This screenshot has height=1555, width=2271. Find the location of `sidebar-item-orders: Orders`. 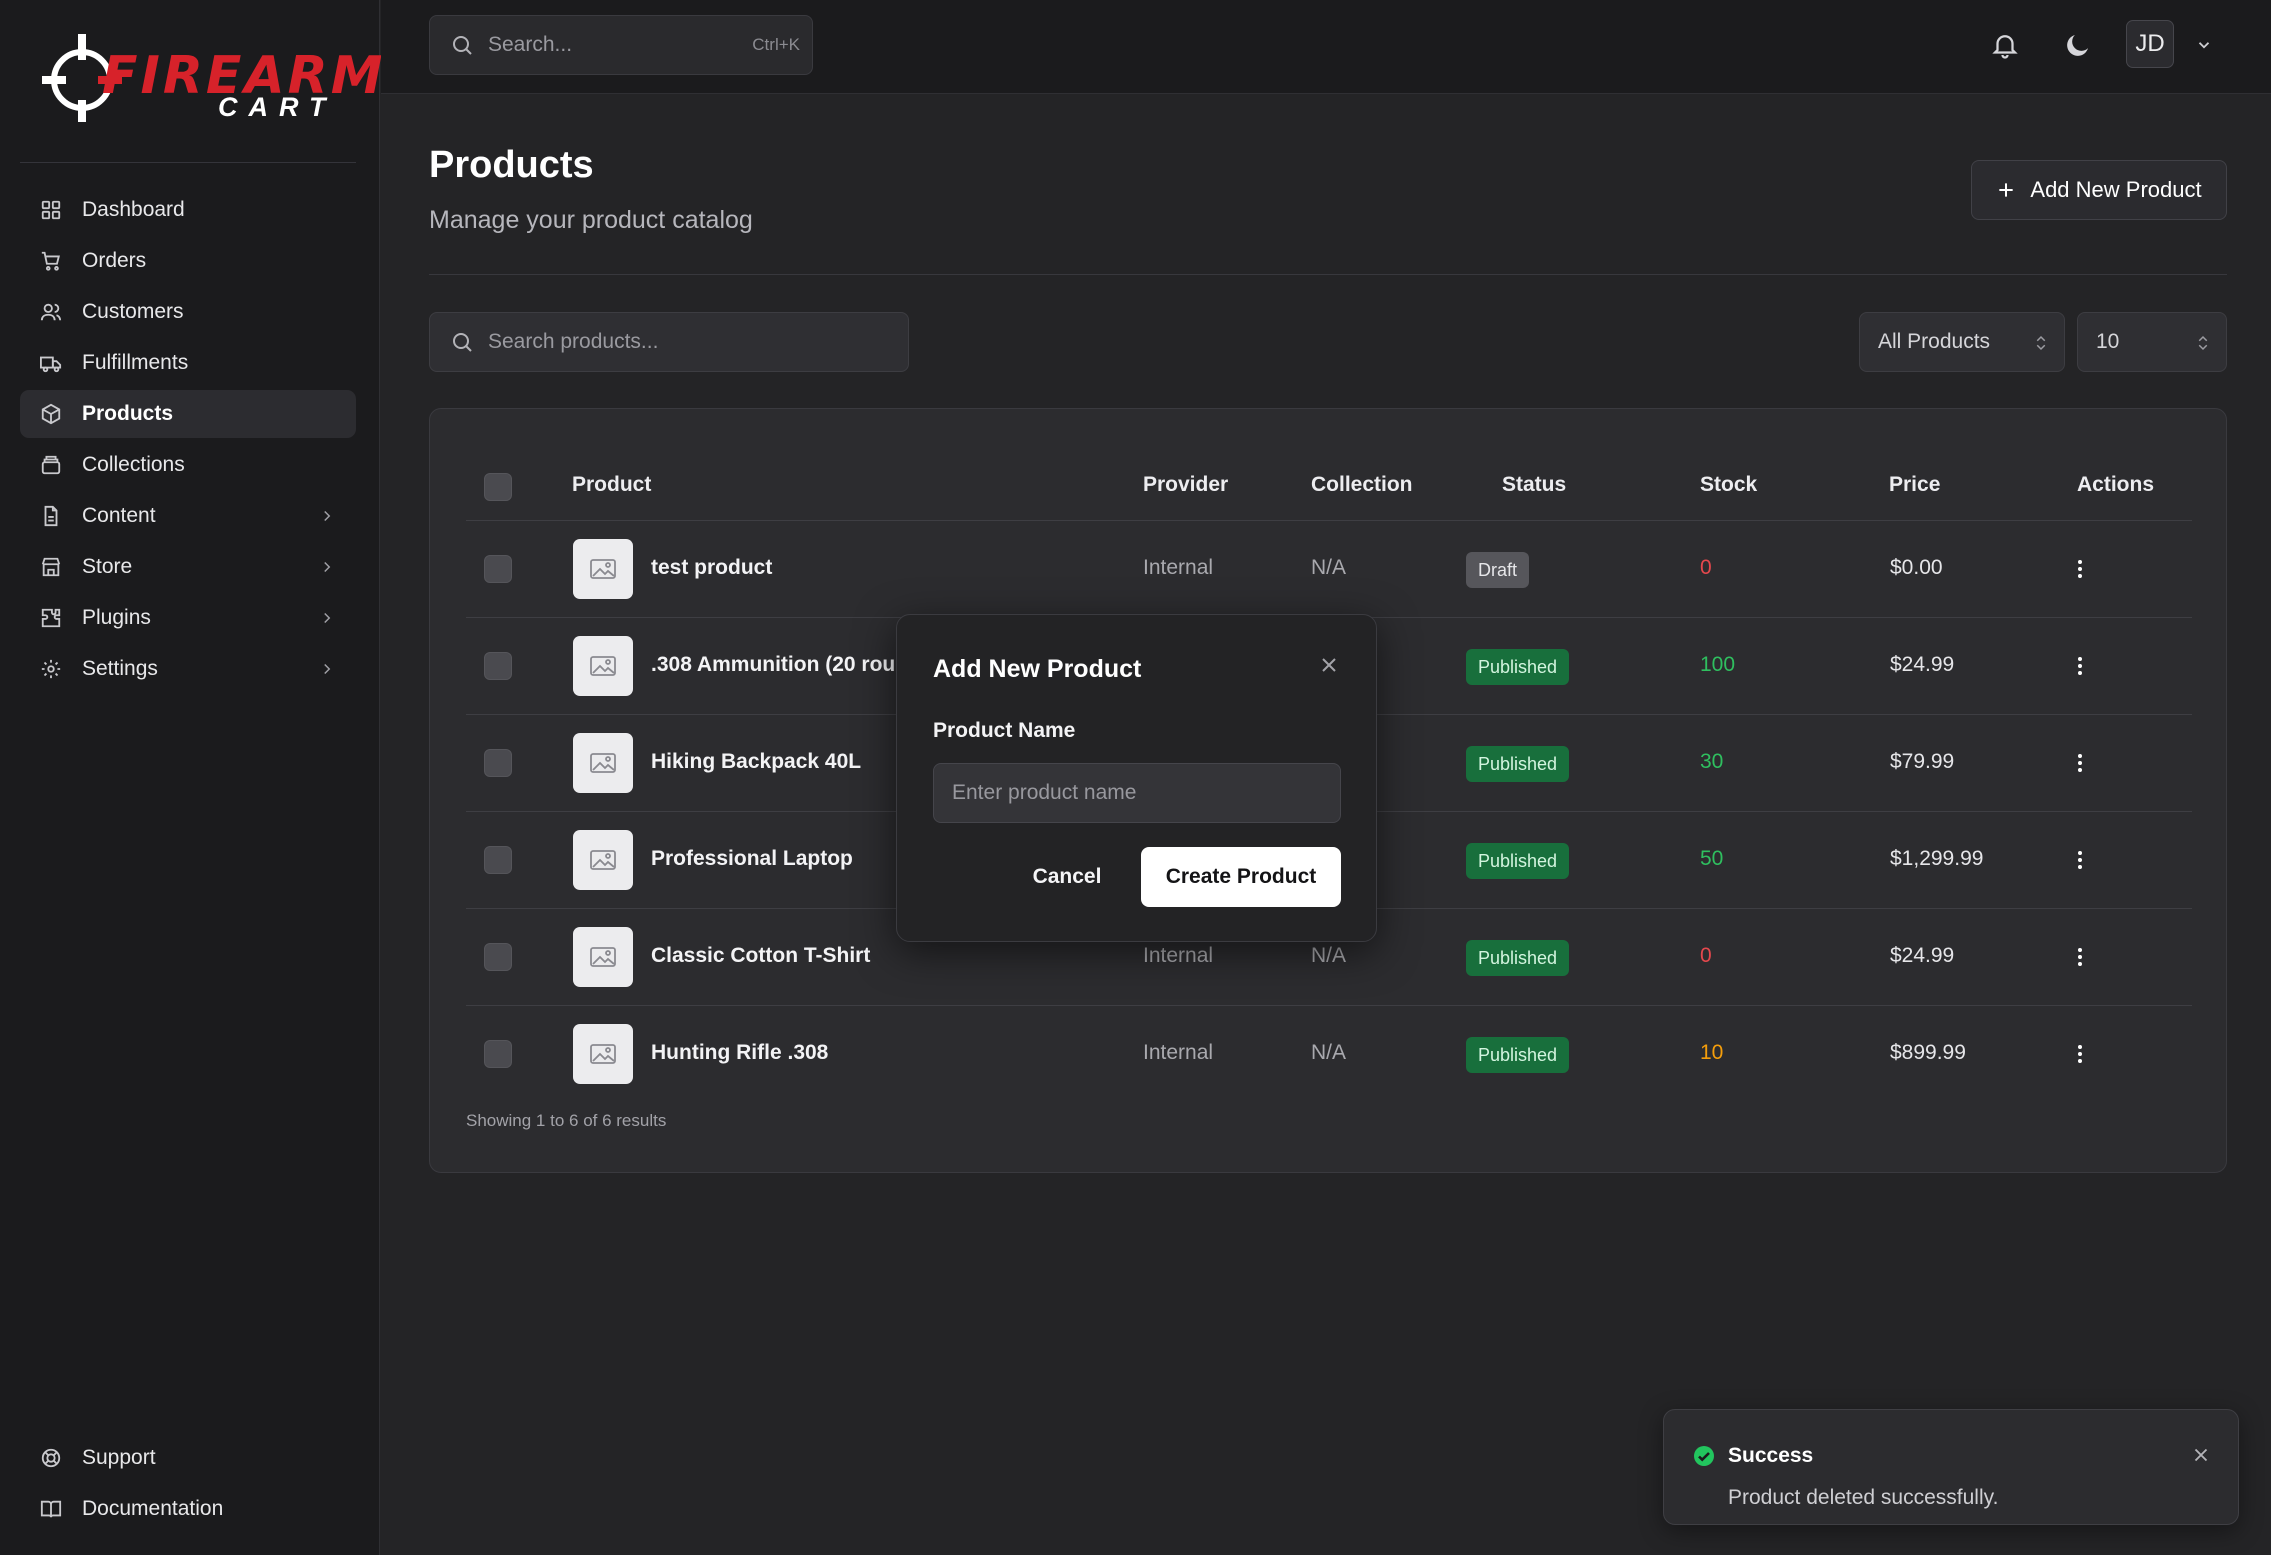

sidebar-item-orders: Orders is located at coordinates (188, 261).